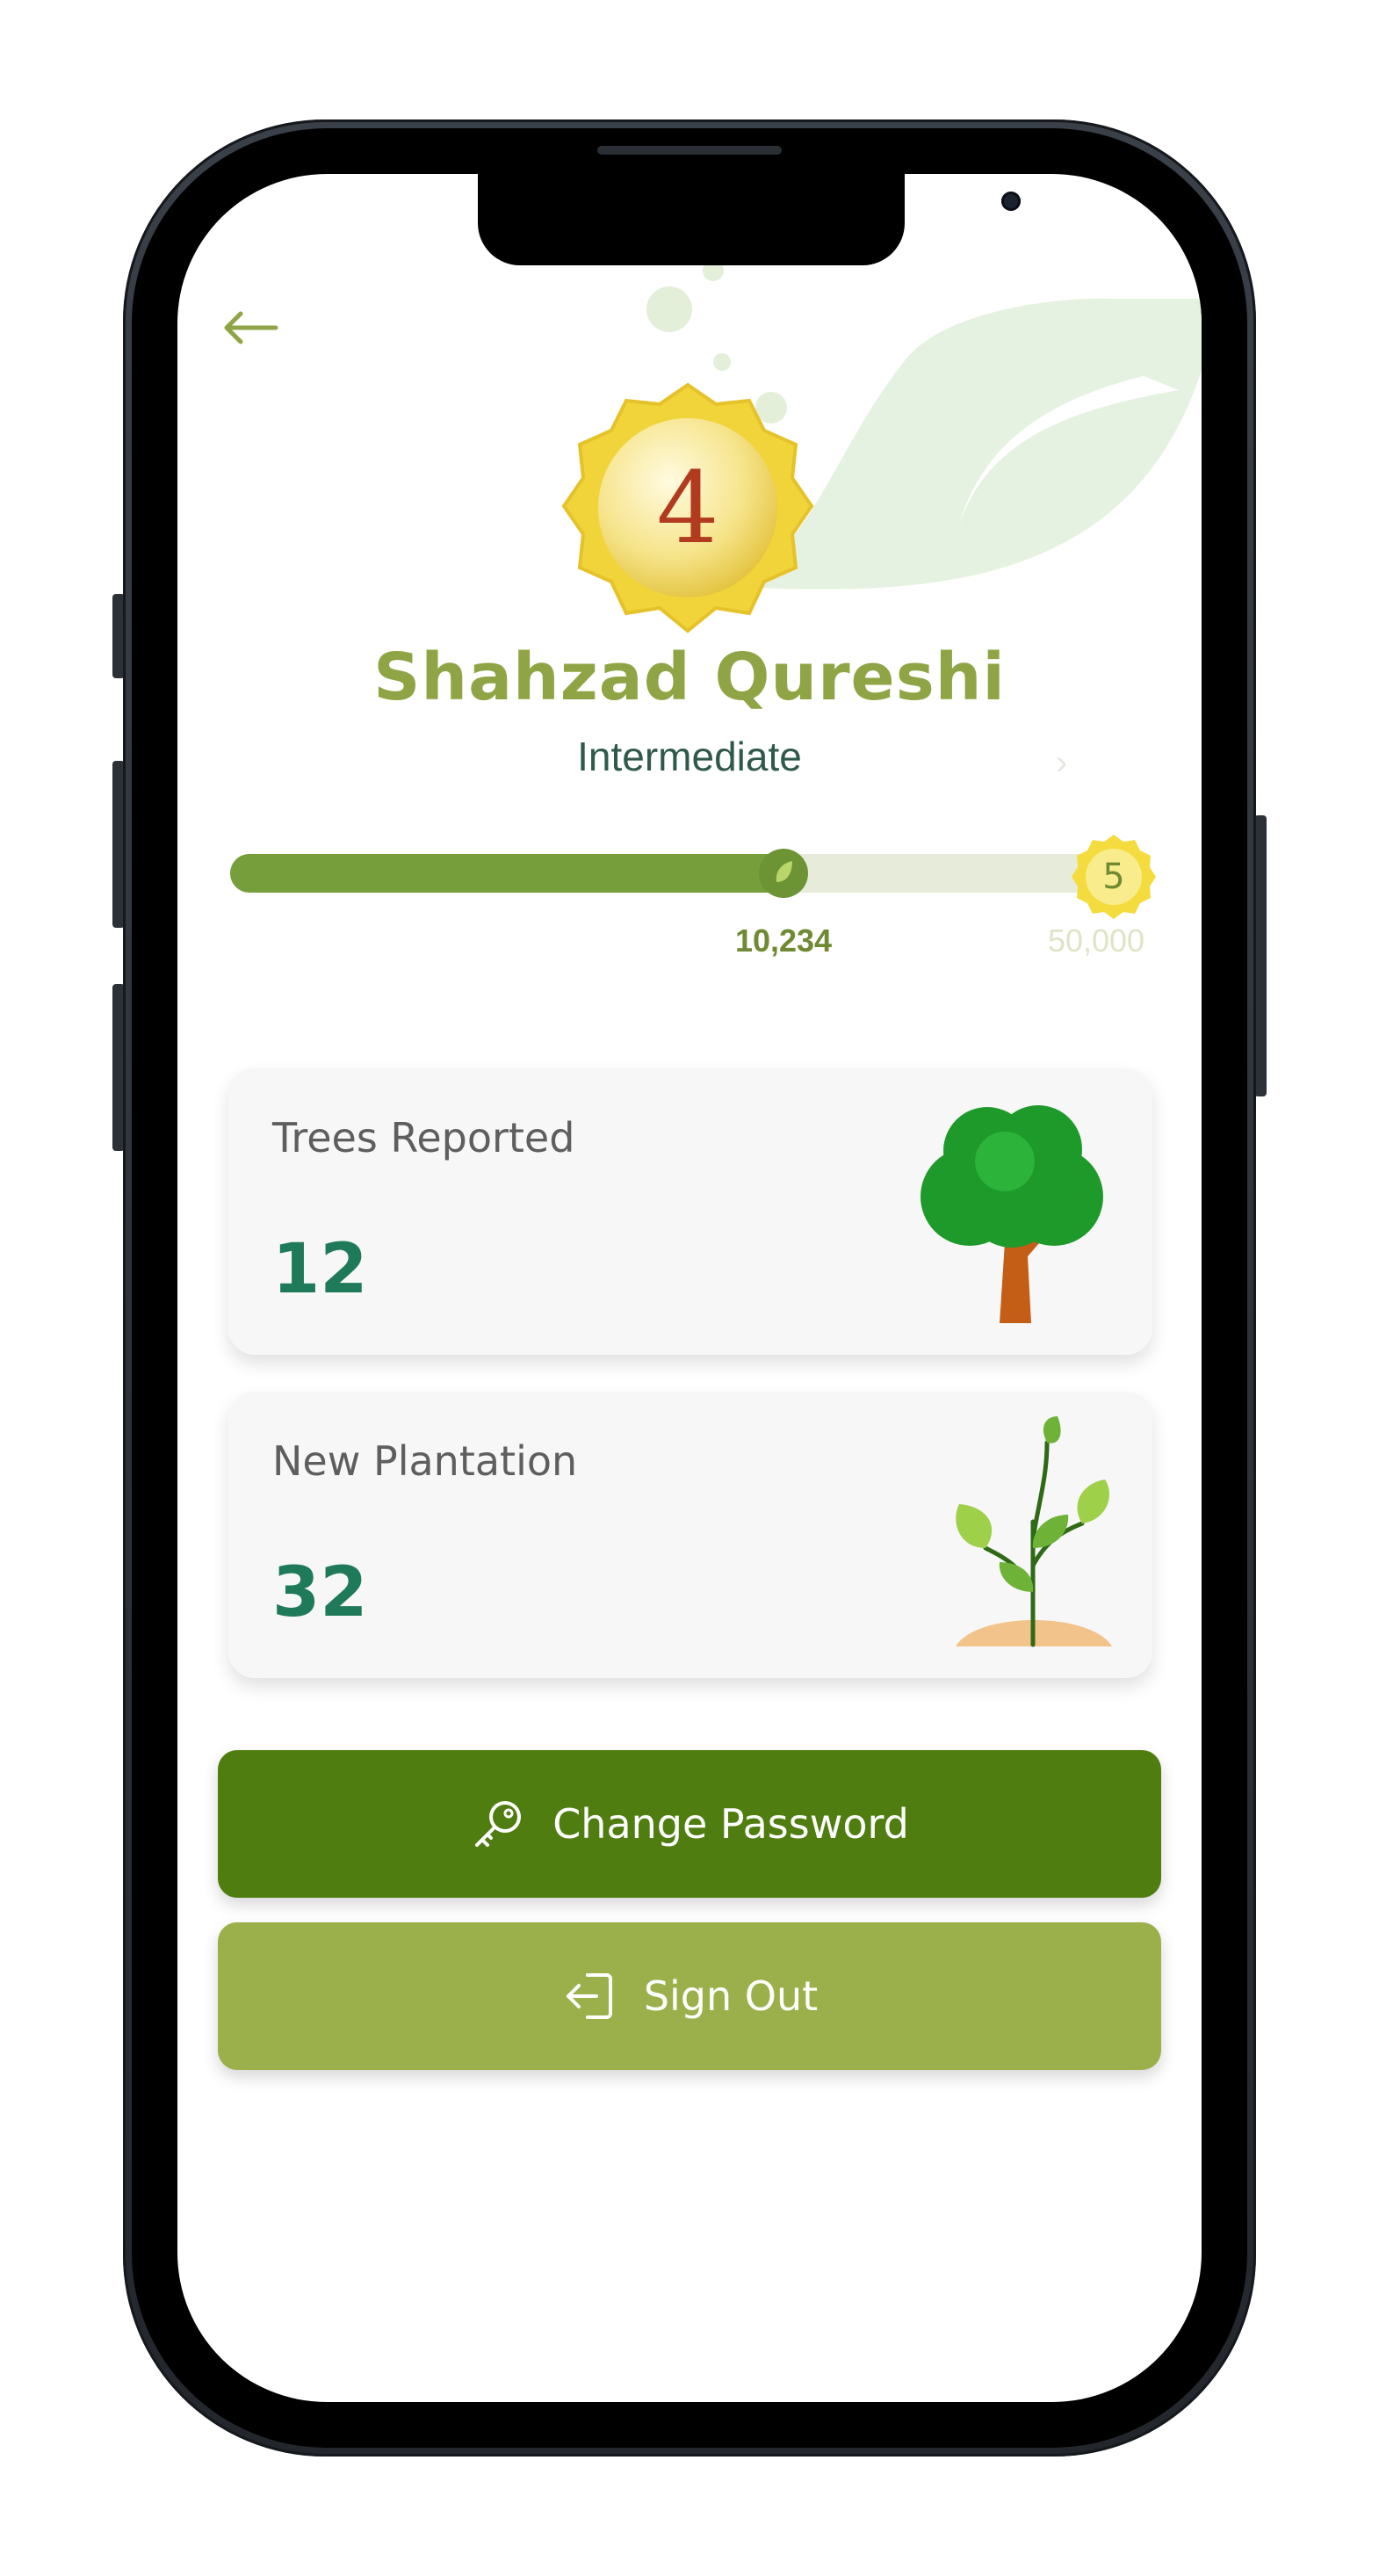 This screenshot has height=2576, width=1379. Describe the element at coordinates (730, 1824) in the screenshot. I see `change-password-label: Change Password` at that location.